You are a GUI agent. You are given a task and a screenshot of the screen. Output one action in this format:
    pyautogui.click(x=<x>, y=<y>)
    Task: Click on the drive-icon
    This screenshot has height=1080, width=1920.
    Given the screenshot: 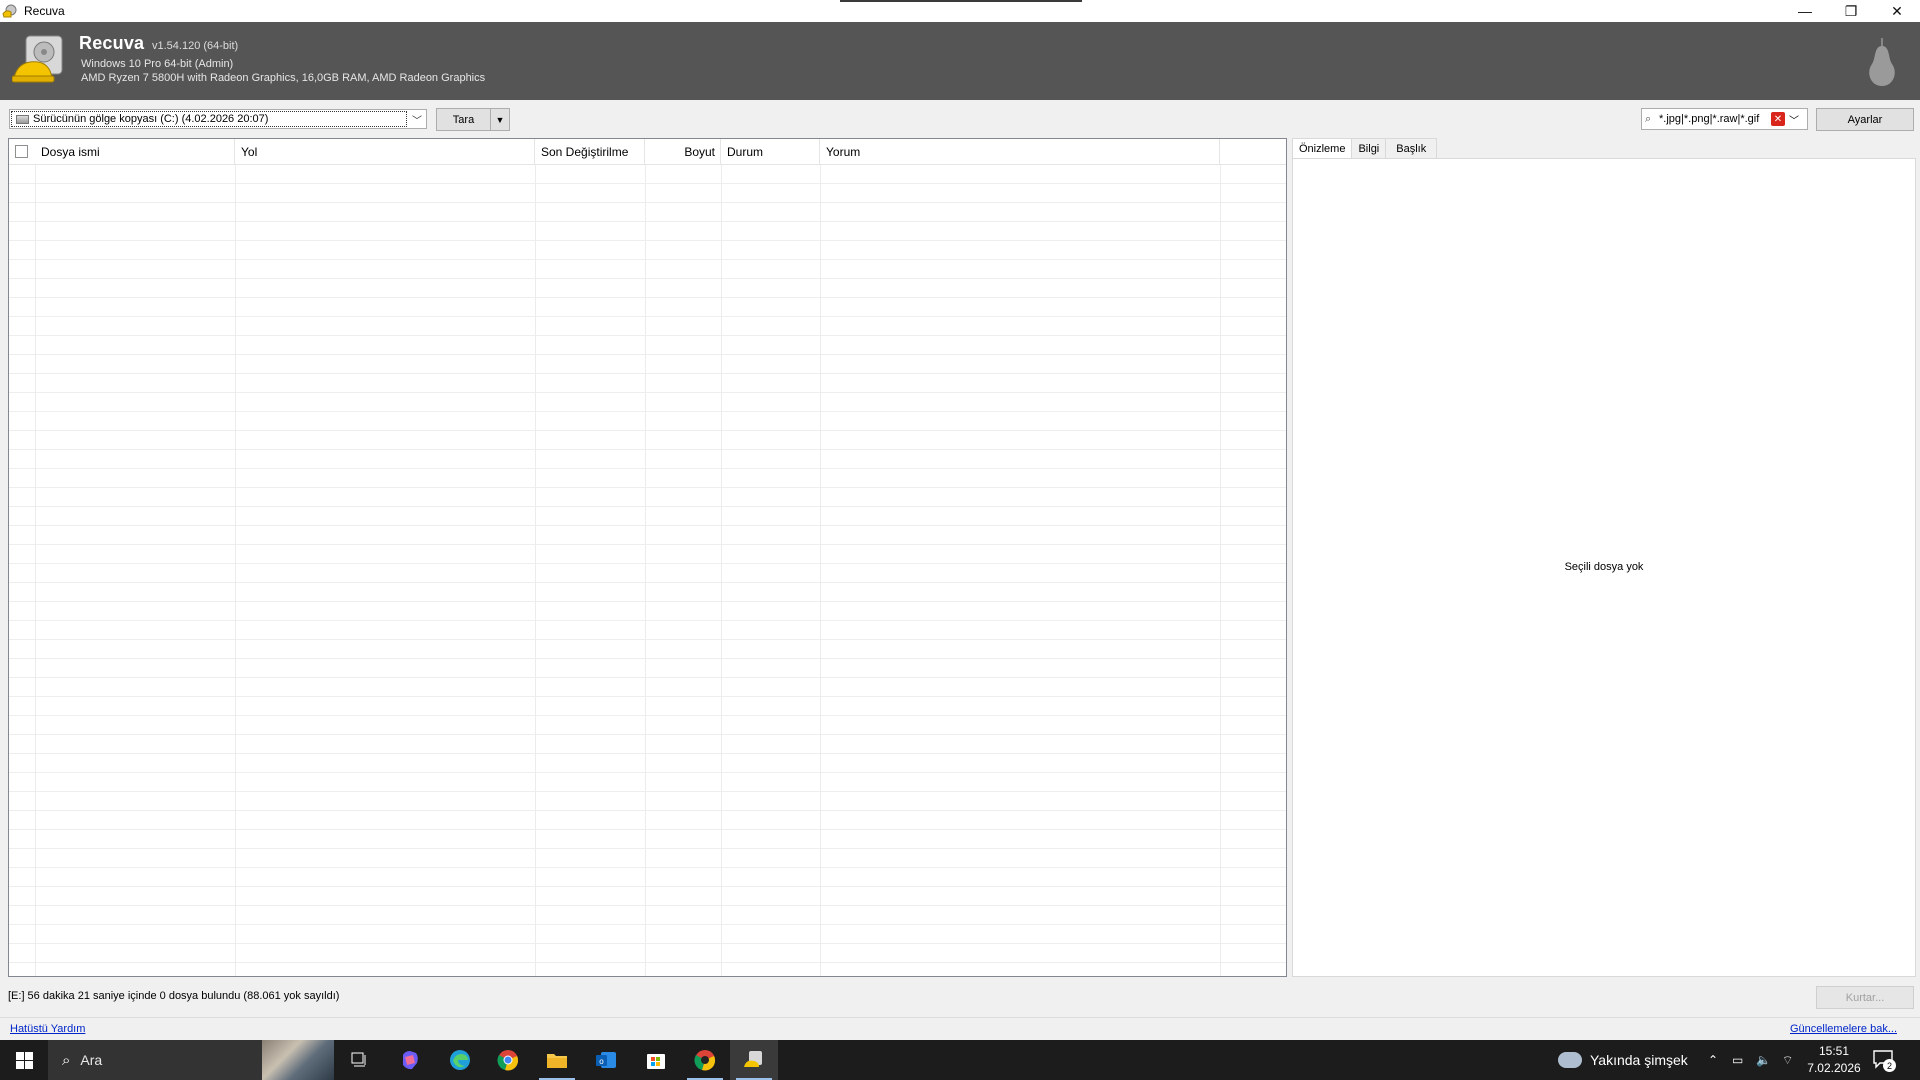 What is the action you would take?
    pyautogui.click(x=22, y=119)
    